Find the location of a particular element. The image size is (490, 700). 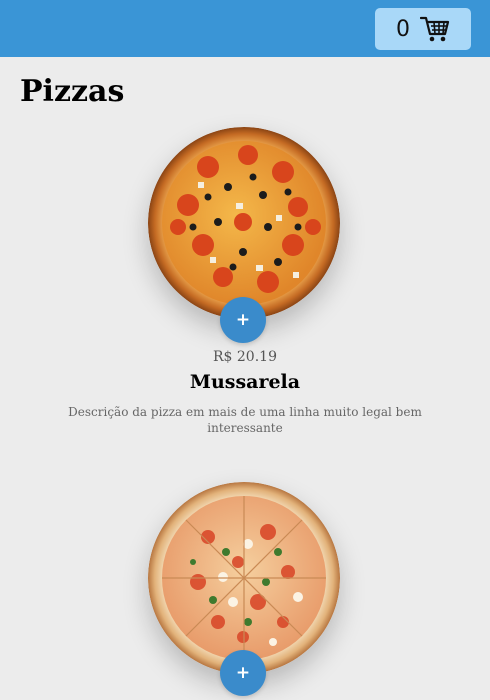

cart-count: 0 is located at coordinates (403, 29).